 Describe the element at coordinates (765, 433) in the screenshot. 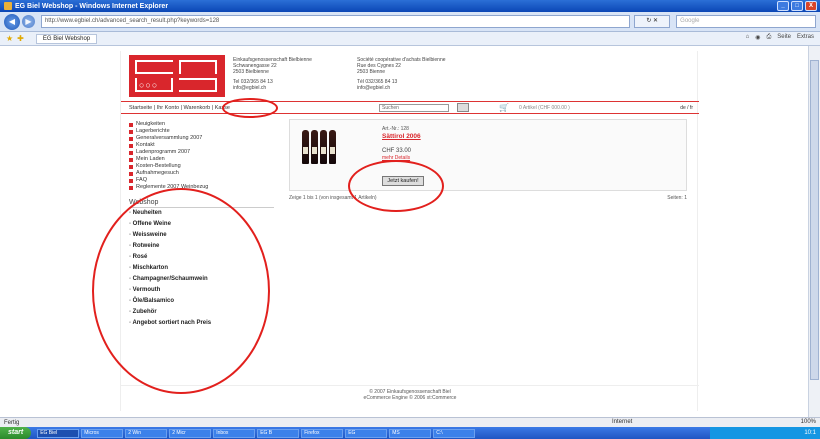

I see `system-tray-clock: 10:1` at that location.